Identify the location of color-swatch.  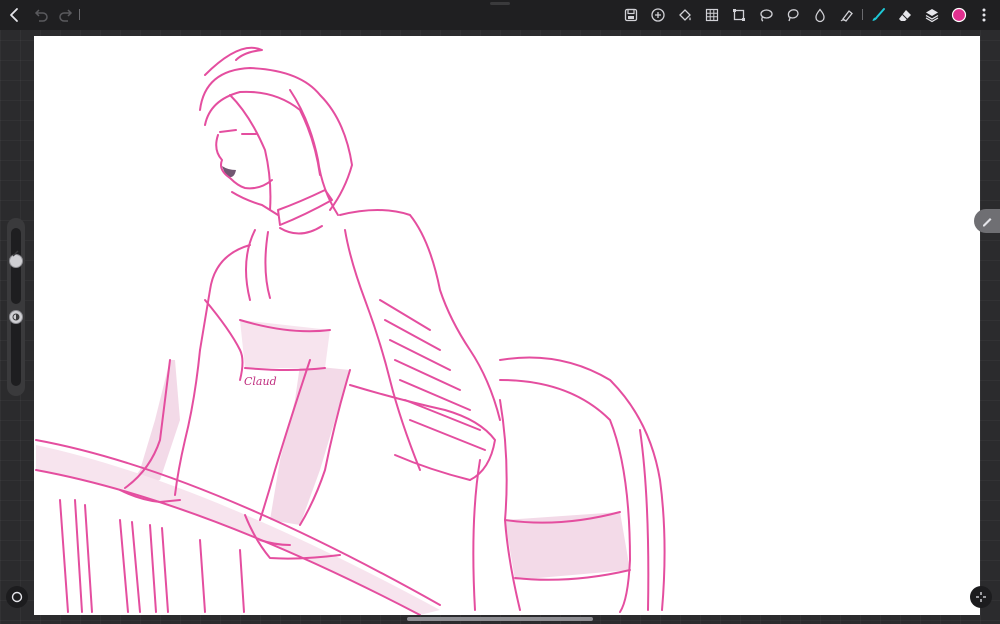
(959, 15).